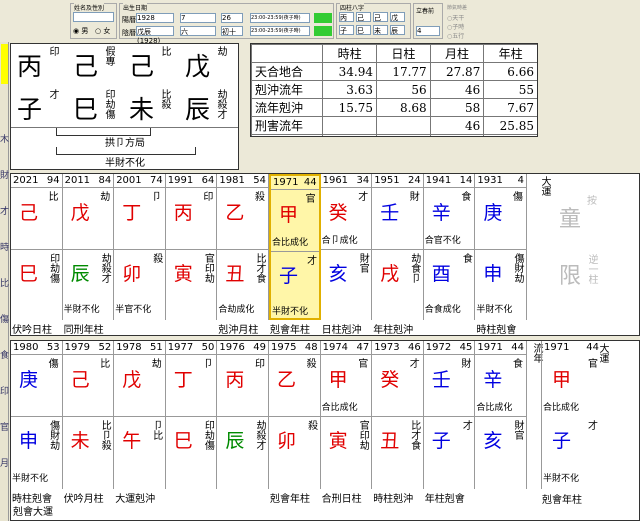 This screenshot has height=521, width=640. Describe the element at coordinates (335, 347) in the screenshot. I see `pillar-year: 1974` at that location.